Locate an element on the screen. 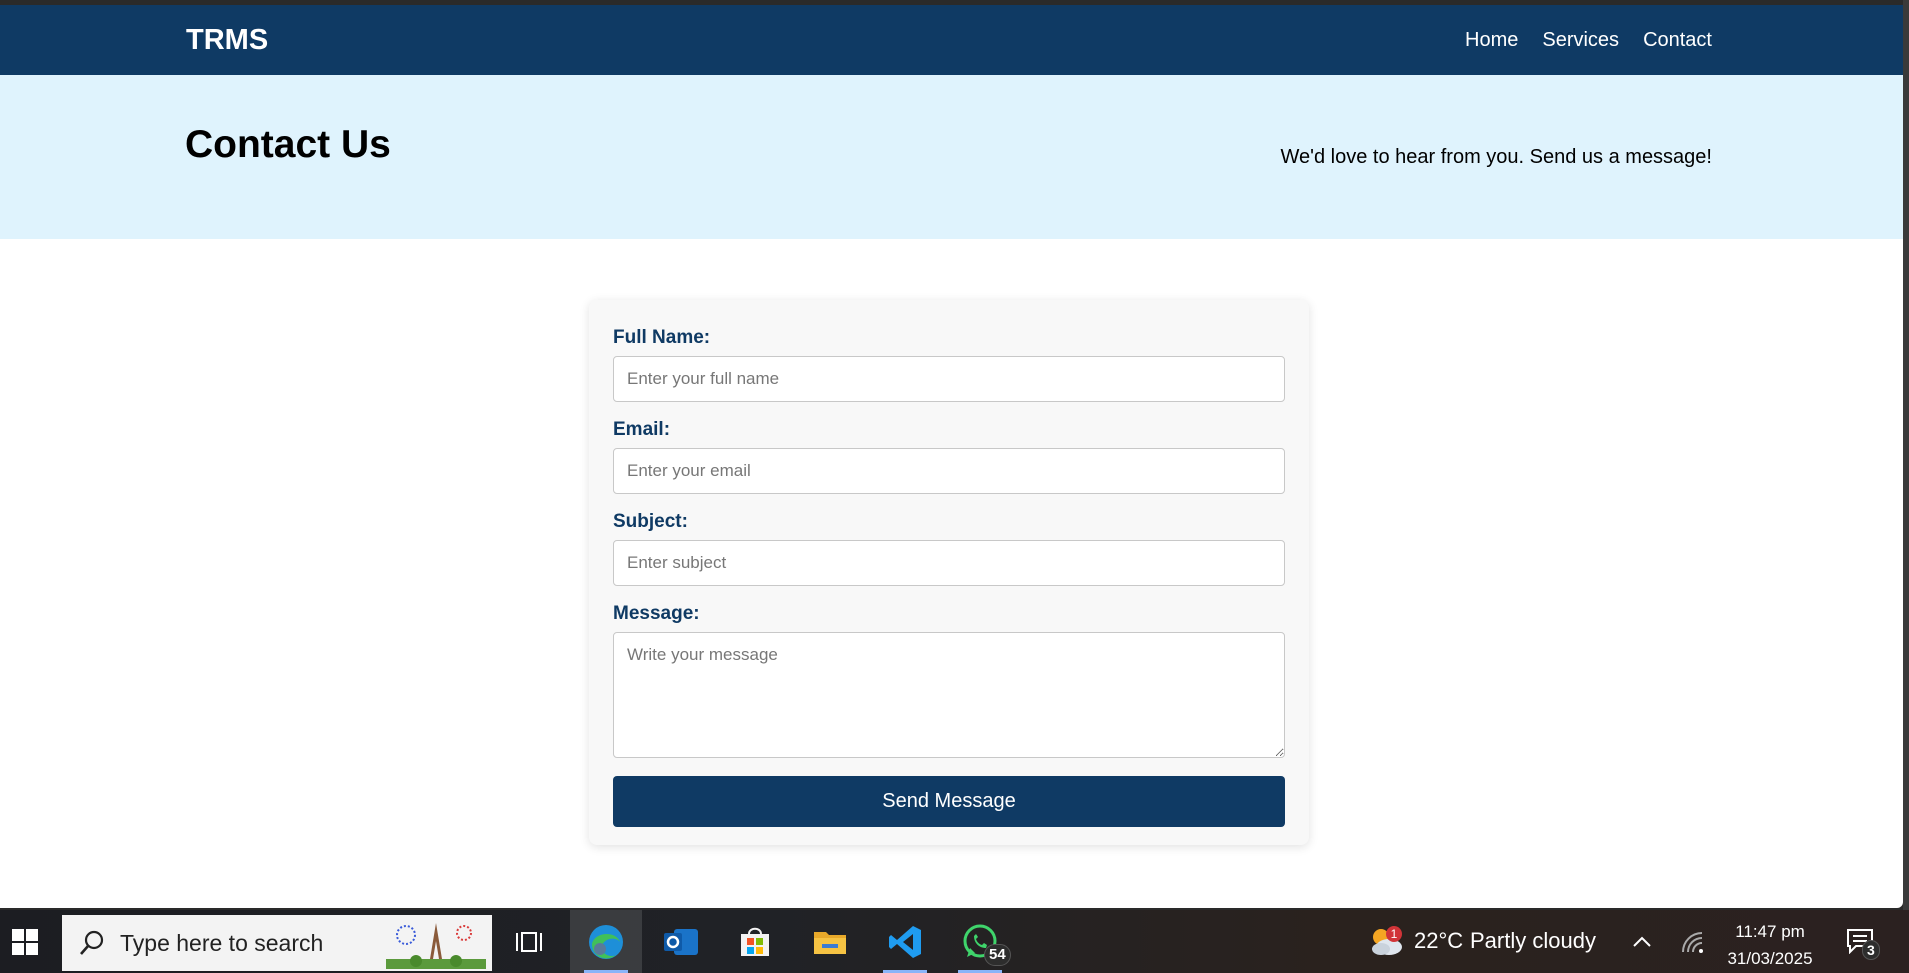  clock-time: 11:47 pm is located at coordinates (1770, 931).